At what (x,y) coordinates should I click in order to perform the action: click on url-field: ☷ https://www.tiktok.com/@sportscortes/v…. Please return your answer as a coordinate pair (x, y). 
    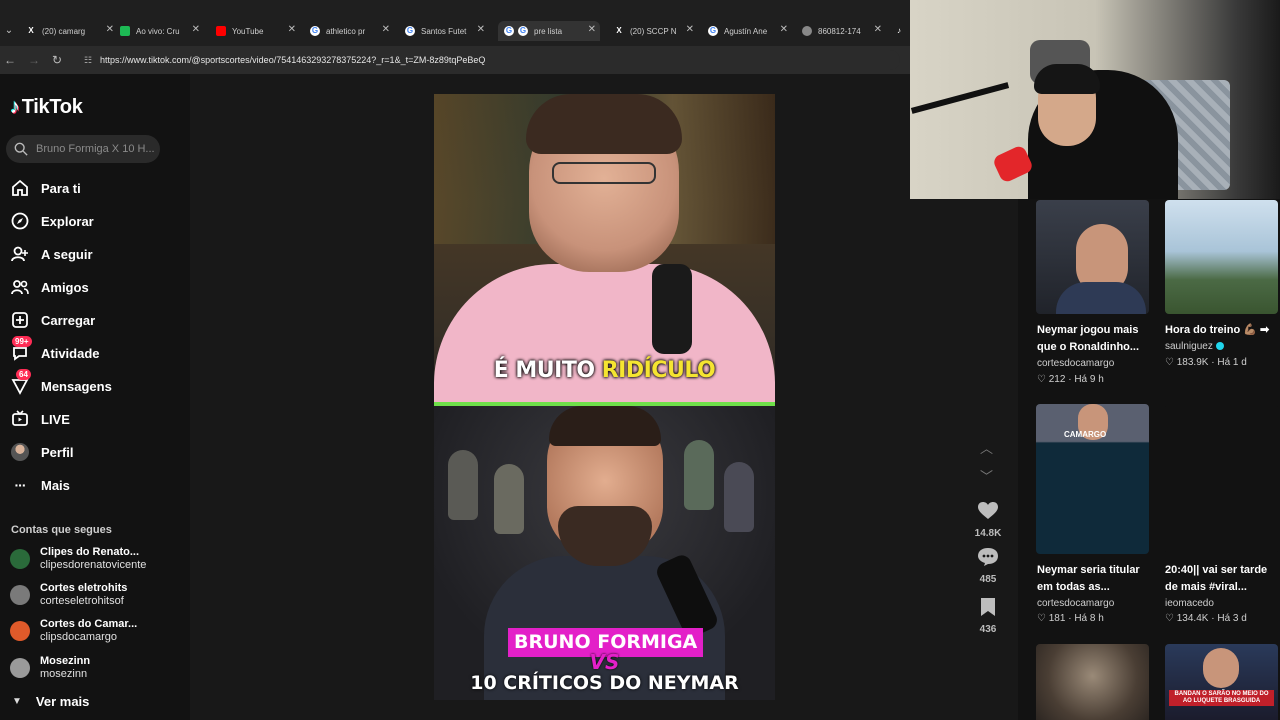
    Looking at the image, I should click on (490, 60).